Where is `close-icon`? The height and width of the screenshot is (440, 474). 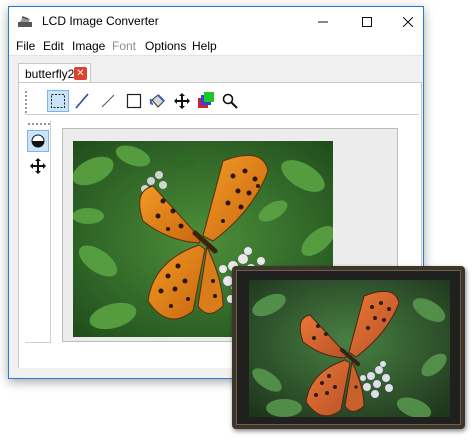
close-icon is located at coordinates (408, 21).